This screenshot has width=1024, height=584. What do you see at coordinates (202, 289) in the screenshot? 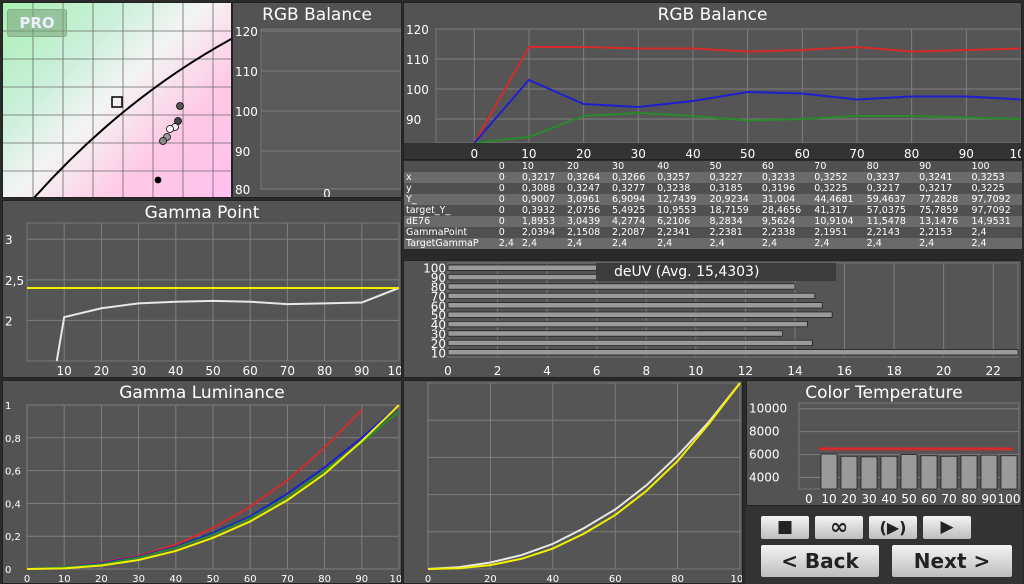
I see `gamma-point-panel: Gamma Point 3 2,5 2 10 20 30 40 50 60 70 80 90 100` at bounding box center [202, 289].